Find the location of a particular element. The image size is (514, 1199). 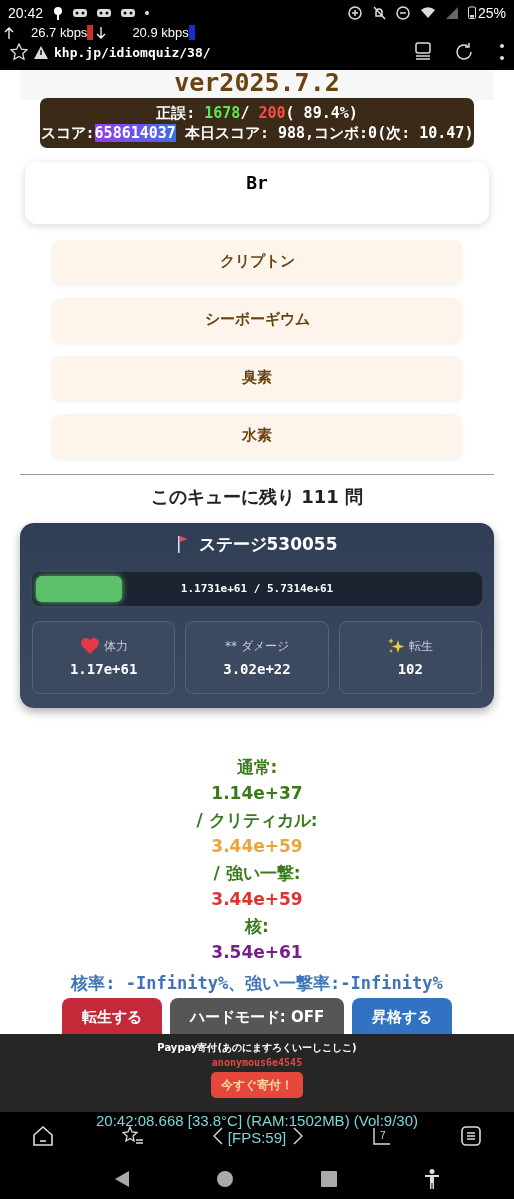

wrong-count: 200 is located at coordinates (272, 112).